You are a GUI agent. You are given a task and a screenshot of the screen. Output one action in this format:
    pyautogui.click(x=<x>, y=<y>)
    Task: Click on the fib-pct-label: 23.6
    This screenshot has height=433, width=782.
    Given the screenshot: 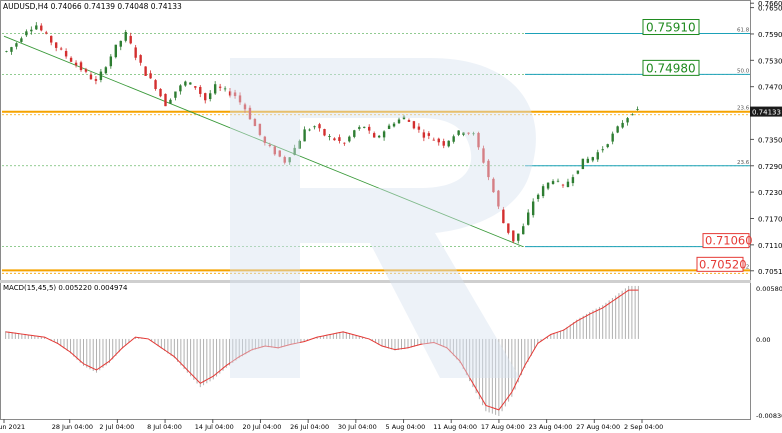 What is the action you would take?
    pyautogui.click(x=743, y=109)
    